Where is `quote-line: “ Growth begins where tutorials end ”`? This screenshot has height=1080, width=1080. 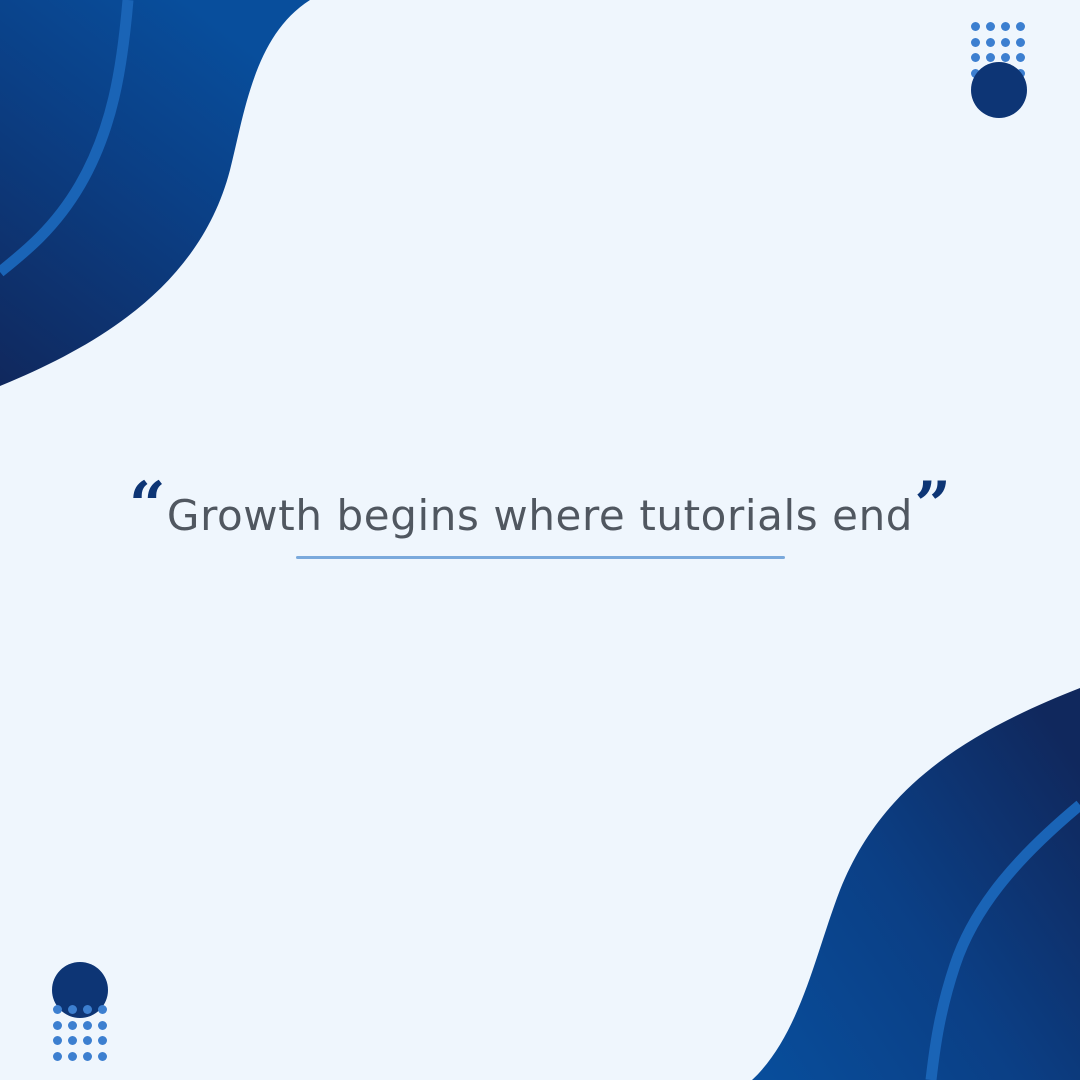
quote-line: “ Growth begins where tutorials end ” is located at coordinates (540, 516).